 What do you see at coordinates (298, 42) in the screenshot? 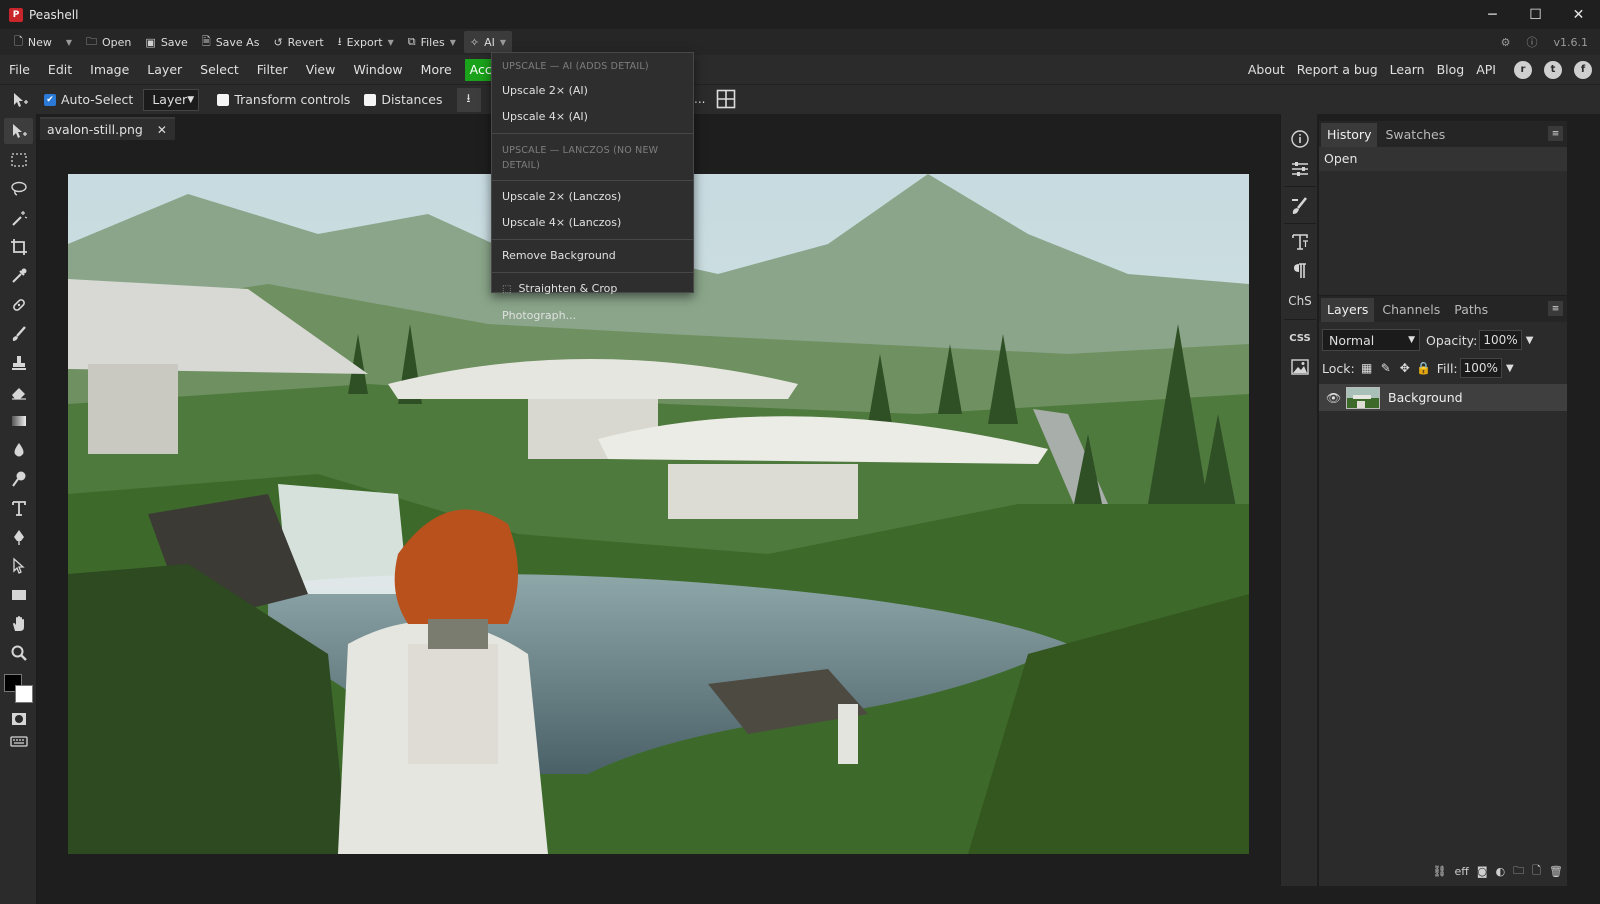
I see `revert-button: ↺ Revert` at bounding box center [298, 42].